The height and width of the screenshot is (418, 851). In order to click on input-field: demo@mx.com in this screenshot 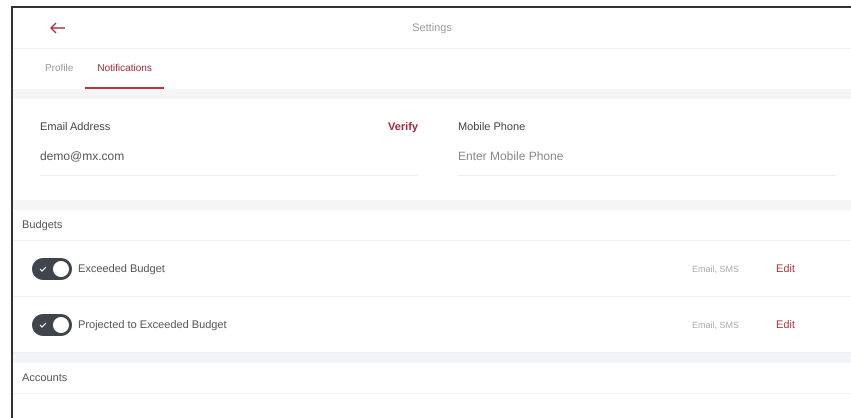, I will do `click(229, 156)`.